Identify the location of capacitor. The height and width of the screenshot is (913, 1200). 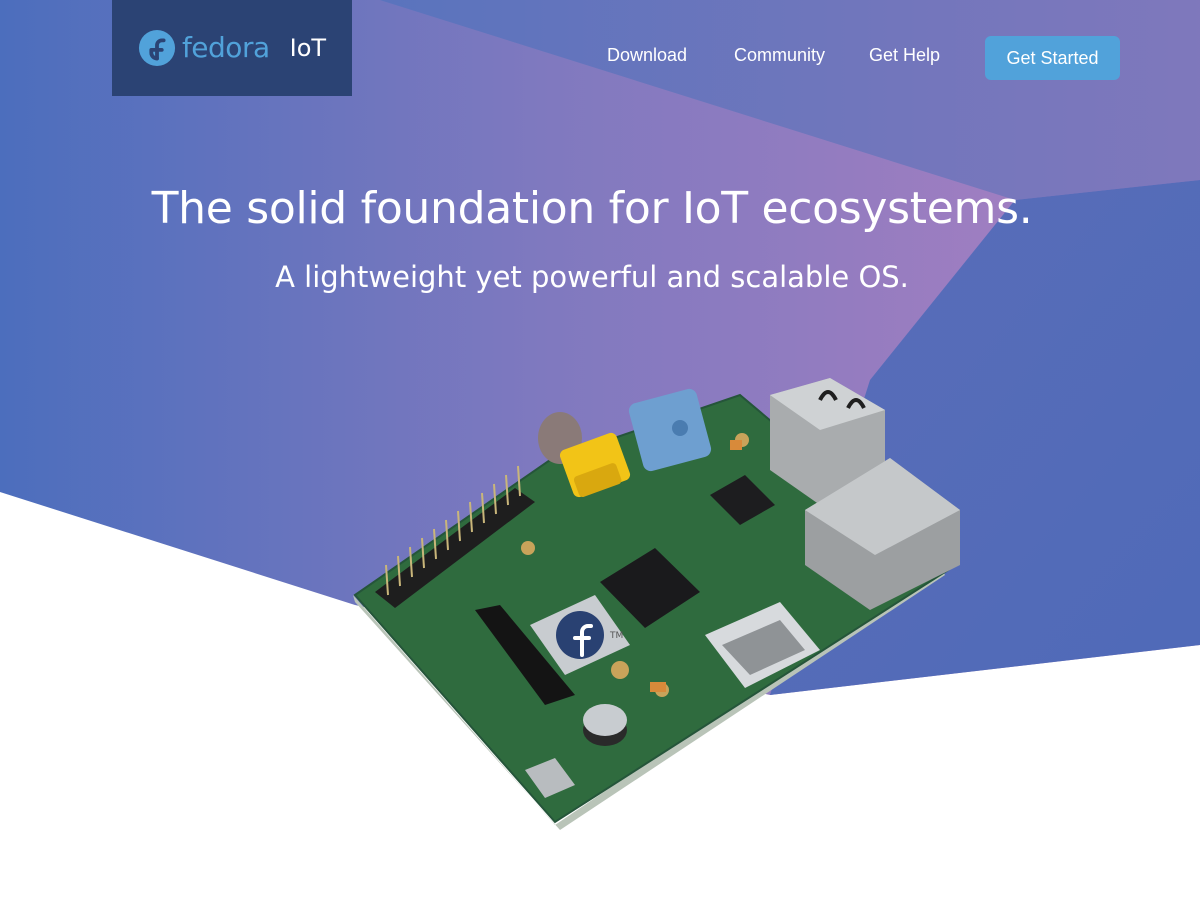
(605, 725).